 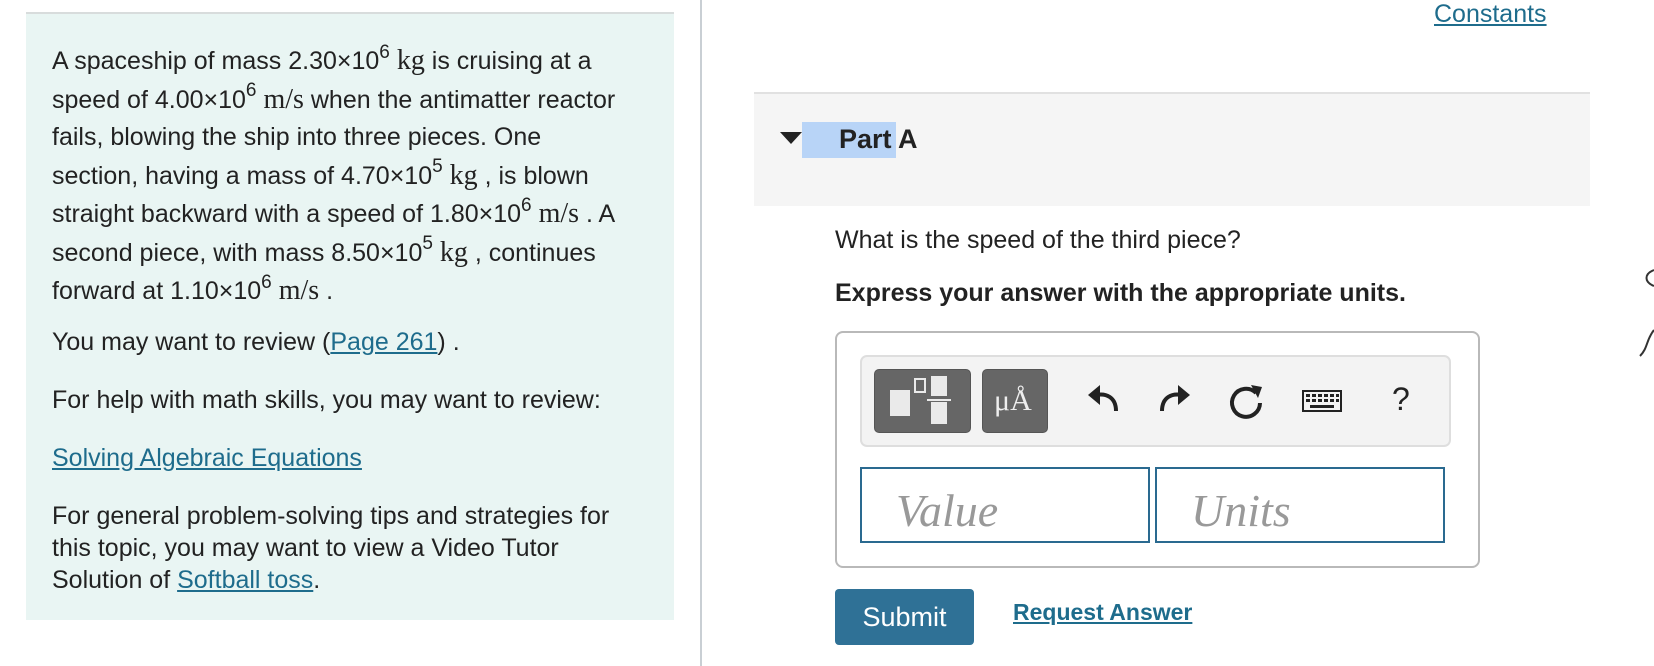 I want to click on templates-icon, so click(x=920, y=400).